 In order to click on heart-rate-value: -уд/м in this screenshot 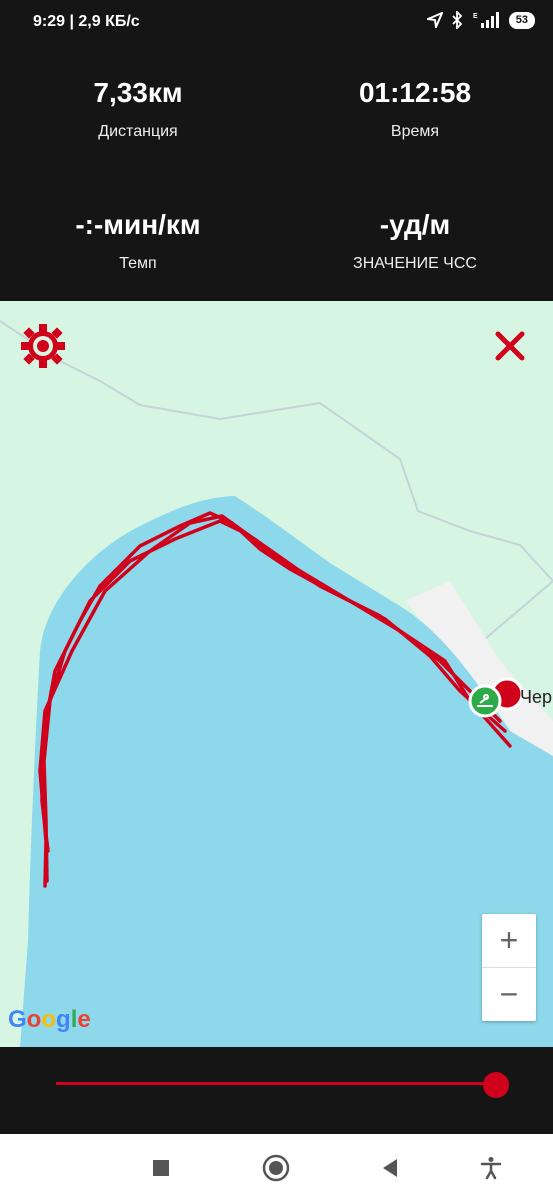, I will do `click(415, 224)`.